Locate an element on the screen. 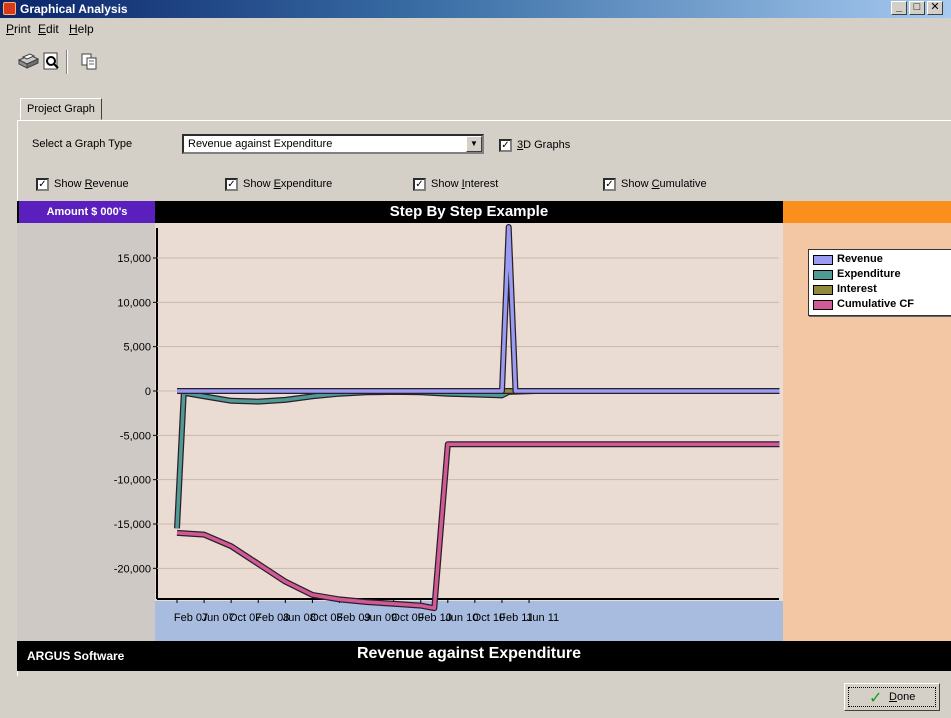  series-cumulative-line is located at coordinates (478, 526).